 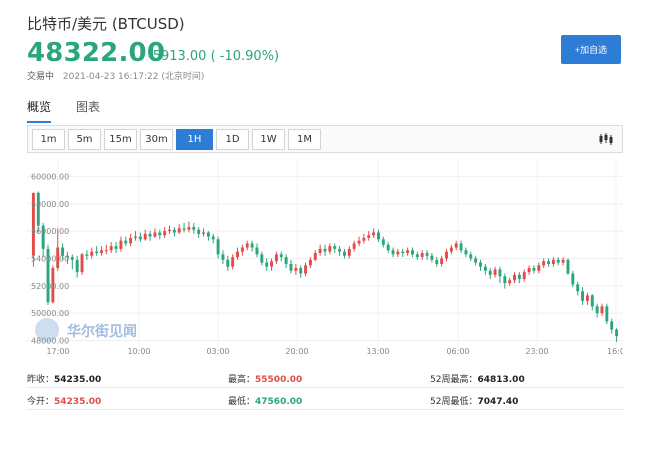 I want to click on tab-overview: 概览, so click(x=39, y=110).